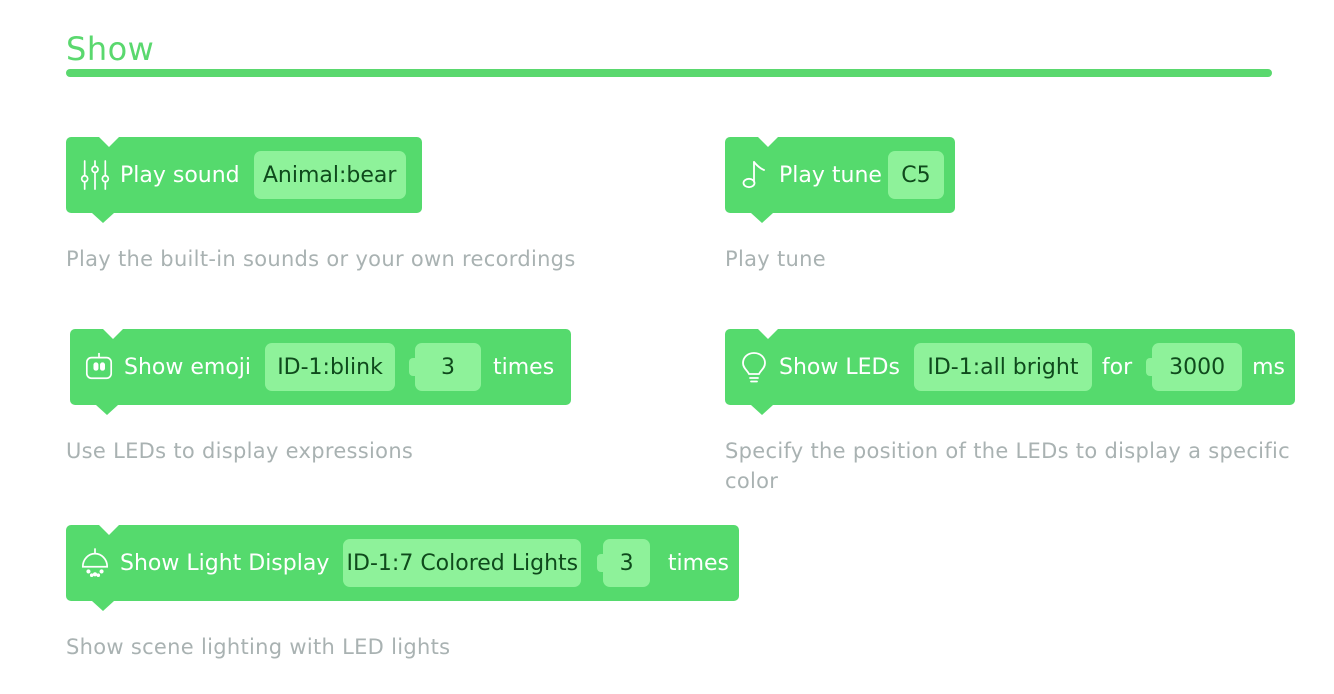 The image size is (1334, 694). Describe the element at coordinates (462, 563) in the screenshot. I see `light-display-dropdown: ID-1:7 Colored Lights` at that location.